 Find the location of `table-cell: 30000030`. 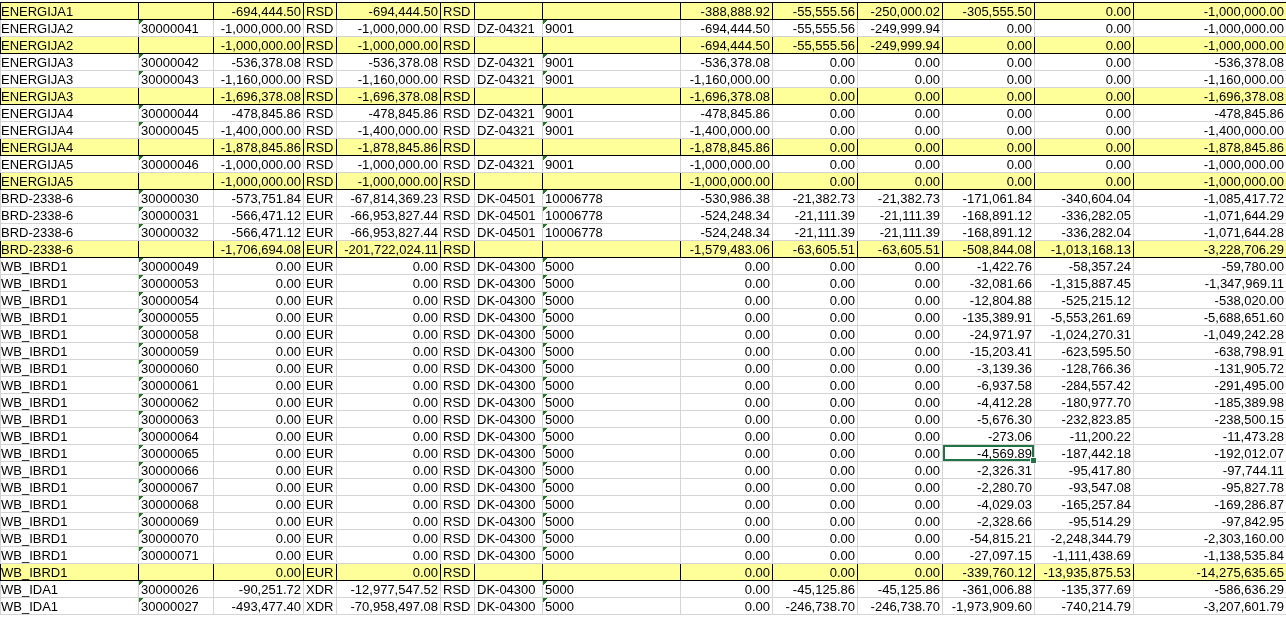

table-cell: 30000030 is located at coordinates (176, 198).